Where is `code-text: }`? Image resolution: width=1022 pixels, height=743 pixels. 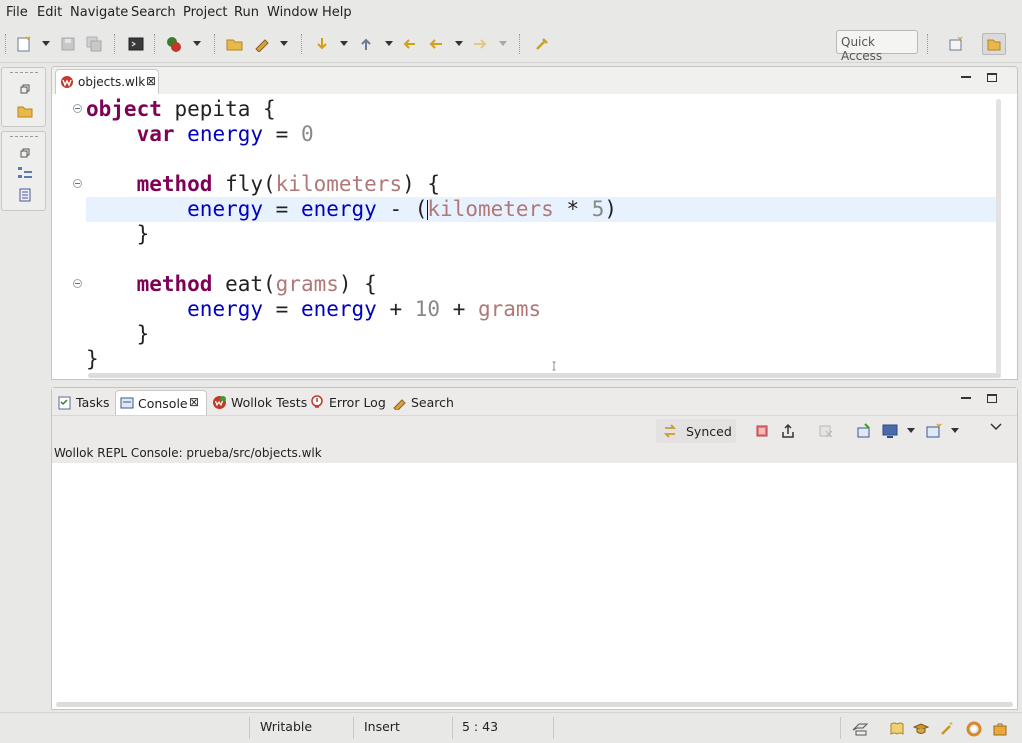
code-text: } is located at coordinates (143, 234).